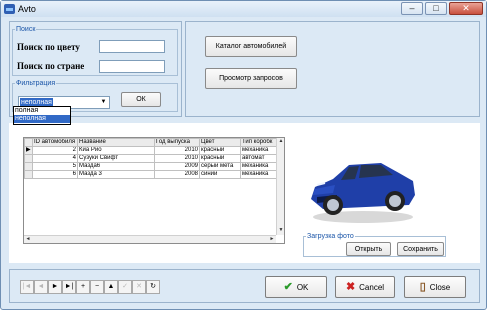 This screenshot has height=310, width=487. I want to click on cell-id: 2, so click(55, 150).